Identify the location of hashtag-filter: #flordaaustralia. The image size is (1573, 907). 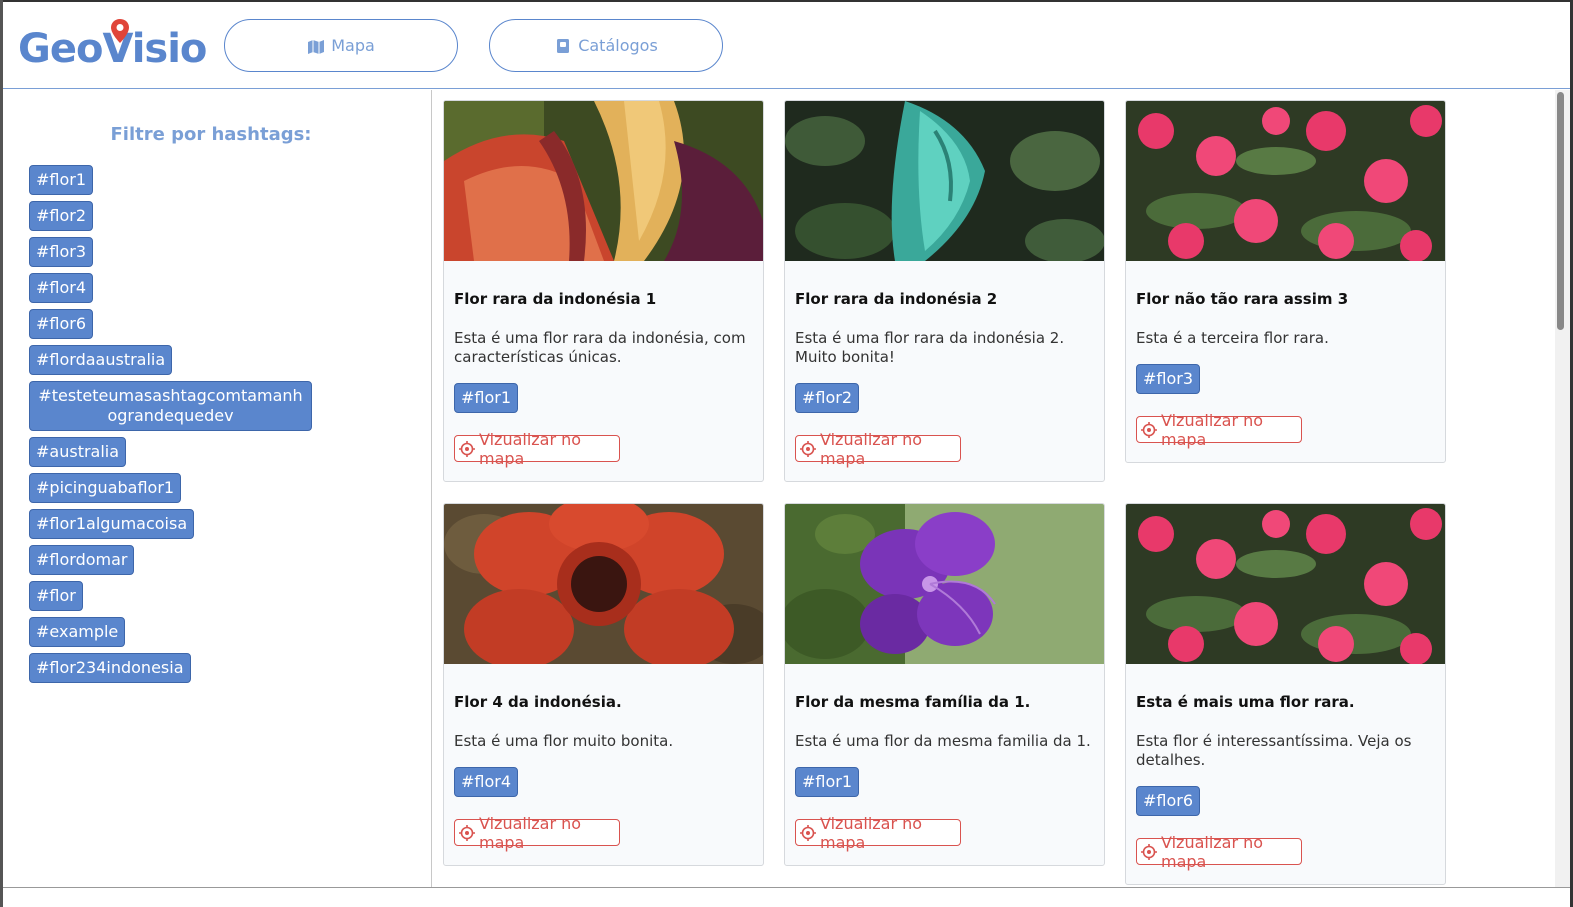
(101, 360).